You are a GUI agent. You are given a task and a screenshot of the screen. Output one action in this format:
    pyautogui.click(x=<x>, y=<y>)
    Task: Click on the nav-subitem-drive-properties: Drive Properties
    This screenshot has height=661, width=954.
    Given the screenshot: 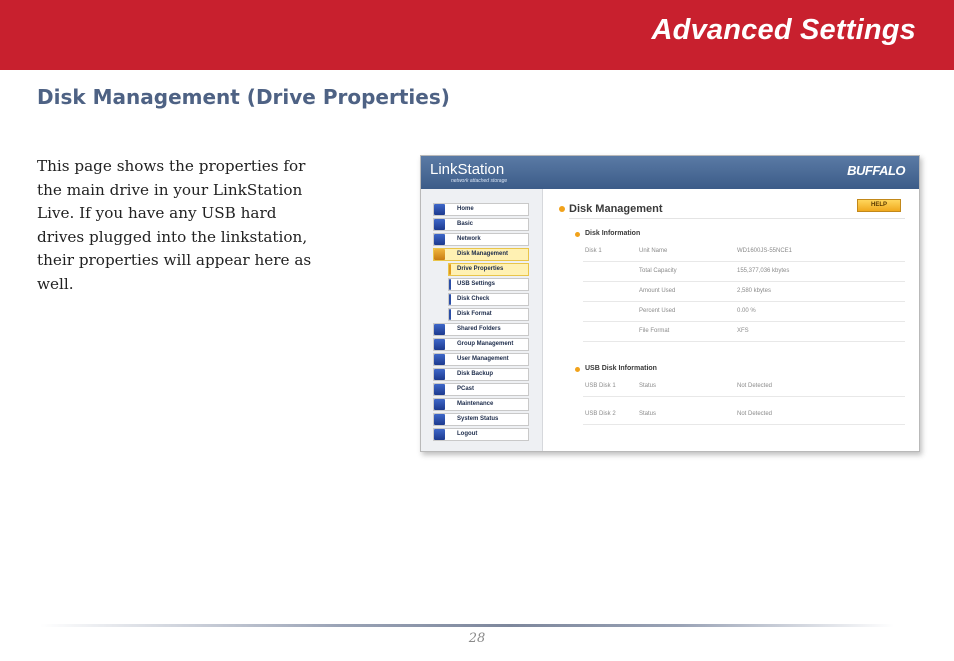 What is the action you would take?
    pyautogui.click(x=488, y=269)
    